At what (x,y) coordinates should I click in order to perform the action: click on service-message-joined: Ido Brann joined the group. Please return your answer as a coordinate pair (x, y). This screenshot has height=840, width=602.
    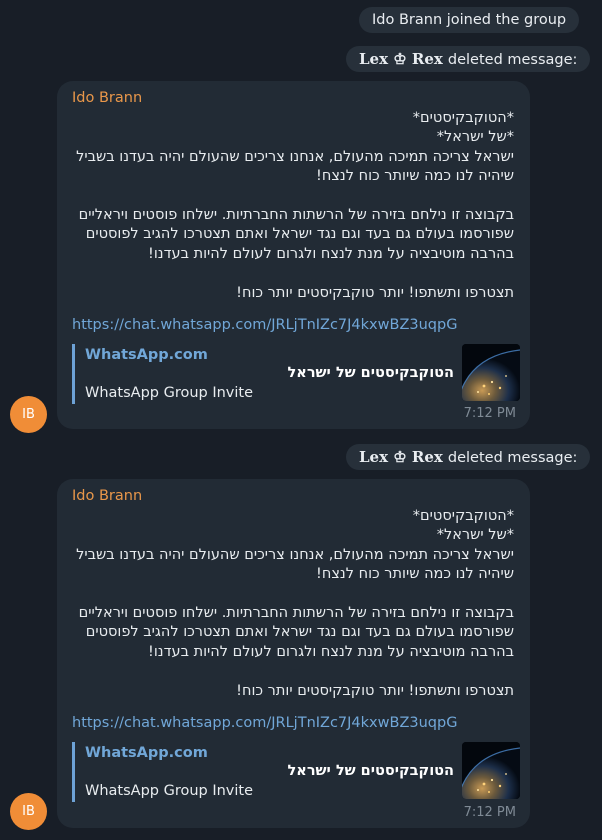
    Looking at the image, I should click on (469, 20).